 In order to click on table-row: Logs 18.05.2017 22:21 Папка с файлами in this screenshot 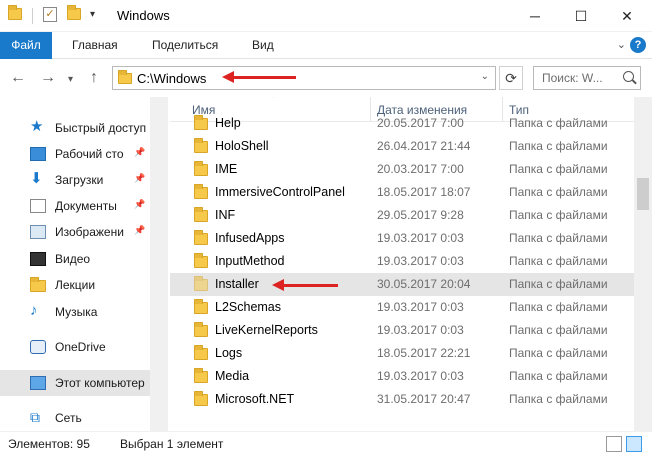, I will do `click(402, 353)`.